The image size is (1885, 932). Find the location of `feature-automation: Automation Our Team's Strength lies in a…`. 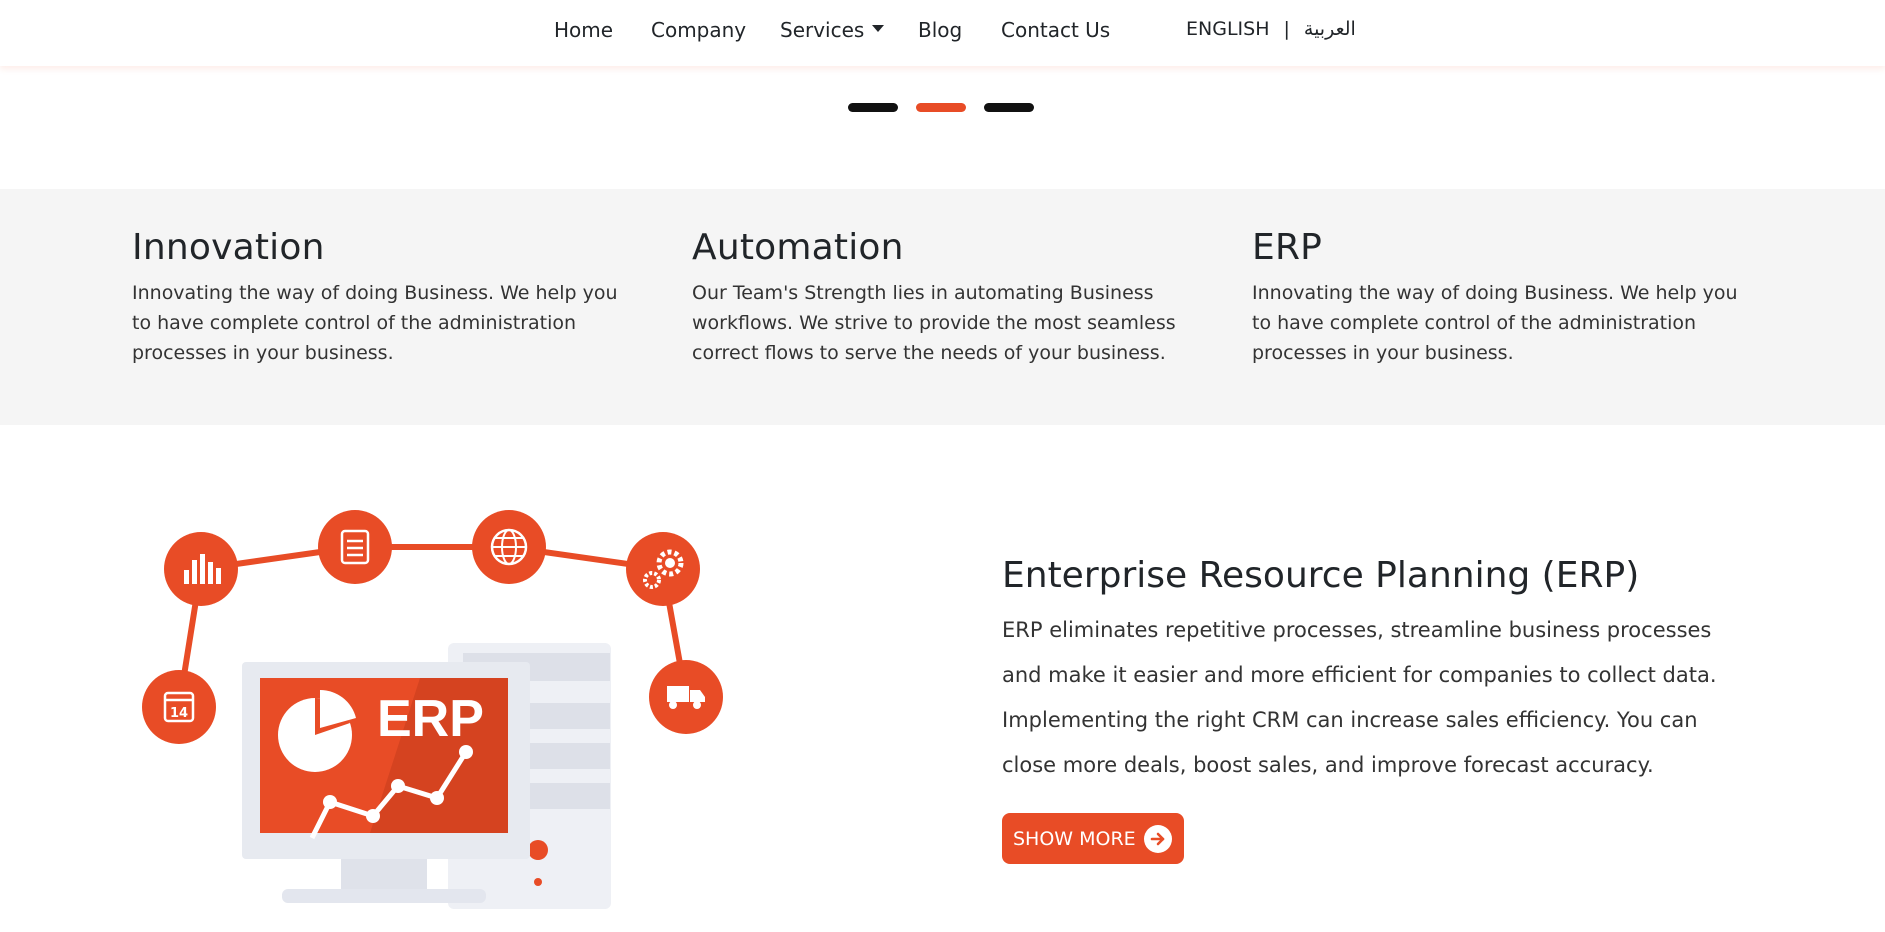

feature-automation: Automation Our Team's Strength lies in a… is located at coordinates (942, 297).